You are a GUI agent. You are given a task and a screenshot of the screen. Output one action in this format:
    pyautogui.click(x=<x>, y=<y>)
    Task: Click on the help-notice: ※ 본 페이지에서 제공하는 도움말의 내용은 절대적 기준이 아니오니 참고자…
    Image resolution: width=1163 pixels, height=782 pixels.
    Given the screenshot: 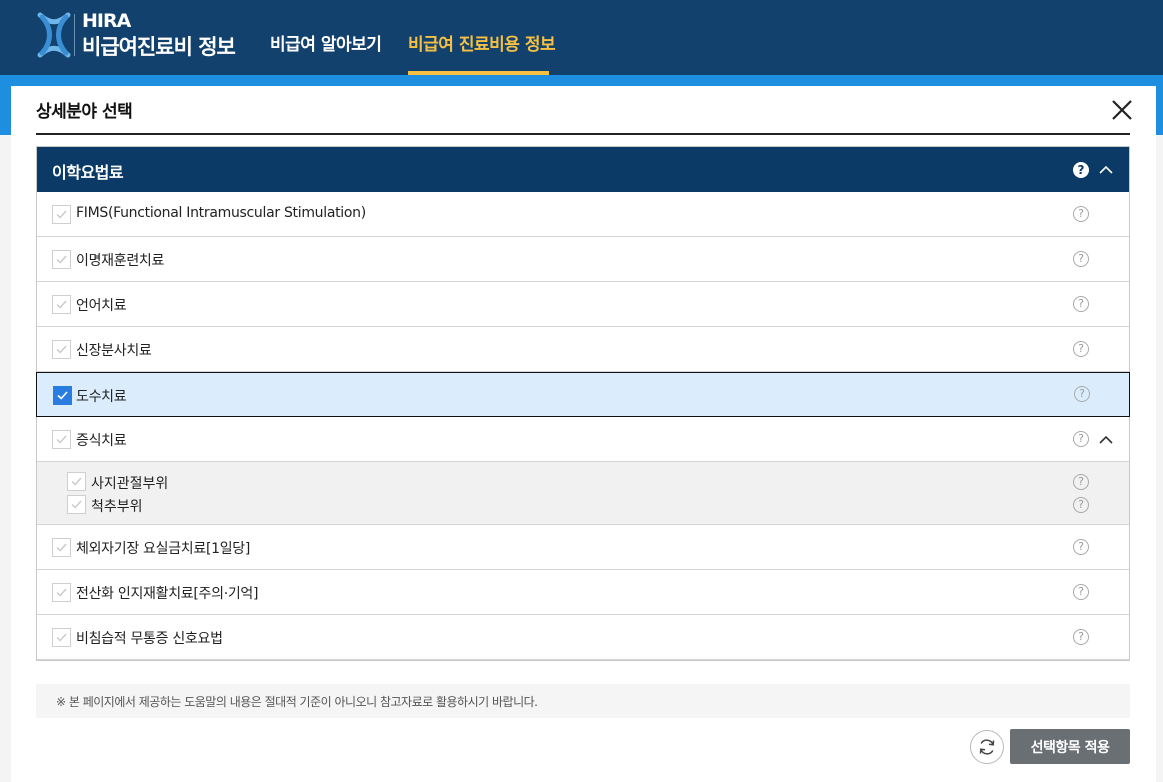 What is the action you would take?
    pyautogui.click(x=583, y=701)
    